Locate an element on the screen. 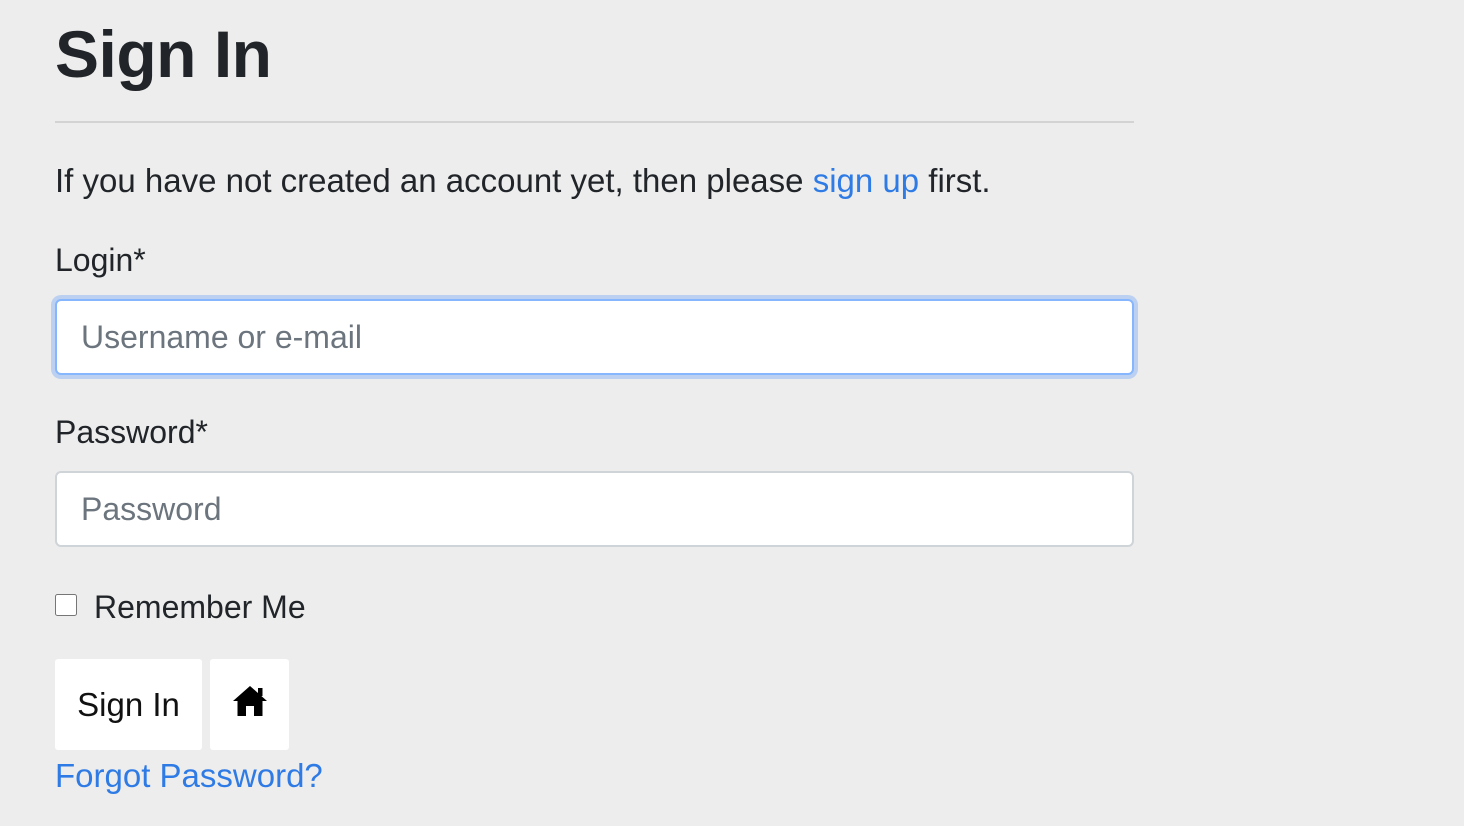 This screenshot has width=1464, height=826. home-icon is located at coordinates (250, 705).